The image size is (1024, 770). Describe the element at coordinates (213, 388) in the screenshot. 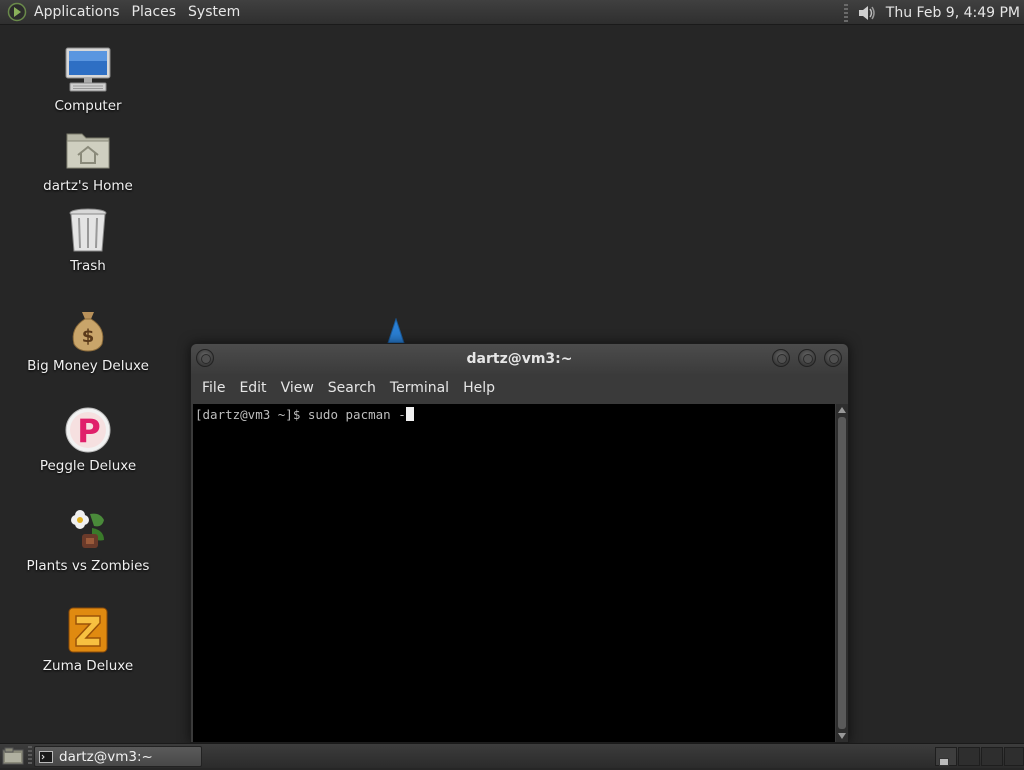

I see `menu-file: File` at that location.